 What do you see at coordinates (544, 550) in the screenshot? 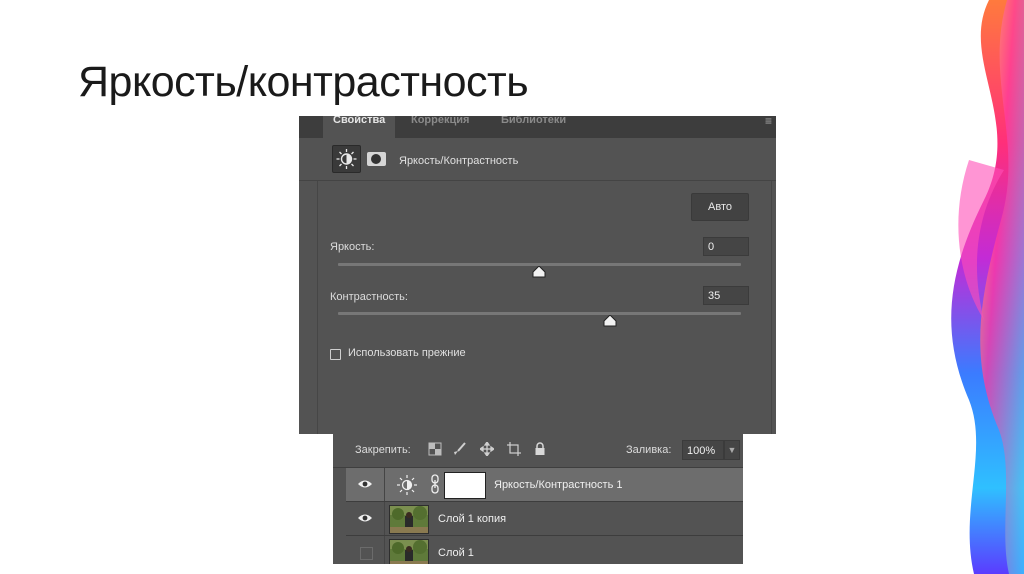
I see `layer-row: Слой 1` at bounding box center [544, 550].